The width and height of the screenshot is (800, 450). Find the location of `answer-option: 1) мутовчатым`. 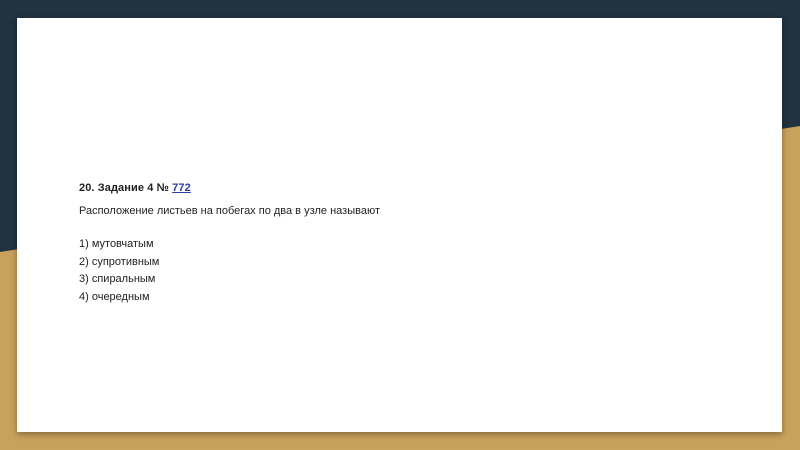

answer-option: 1) мутовчатым is located at coordinates (116, 244).